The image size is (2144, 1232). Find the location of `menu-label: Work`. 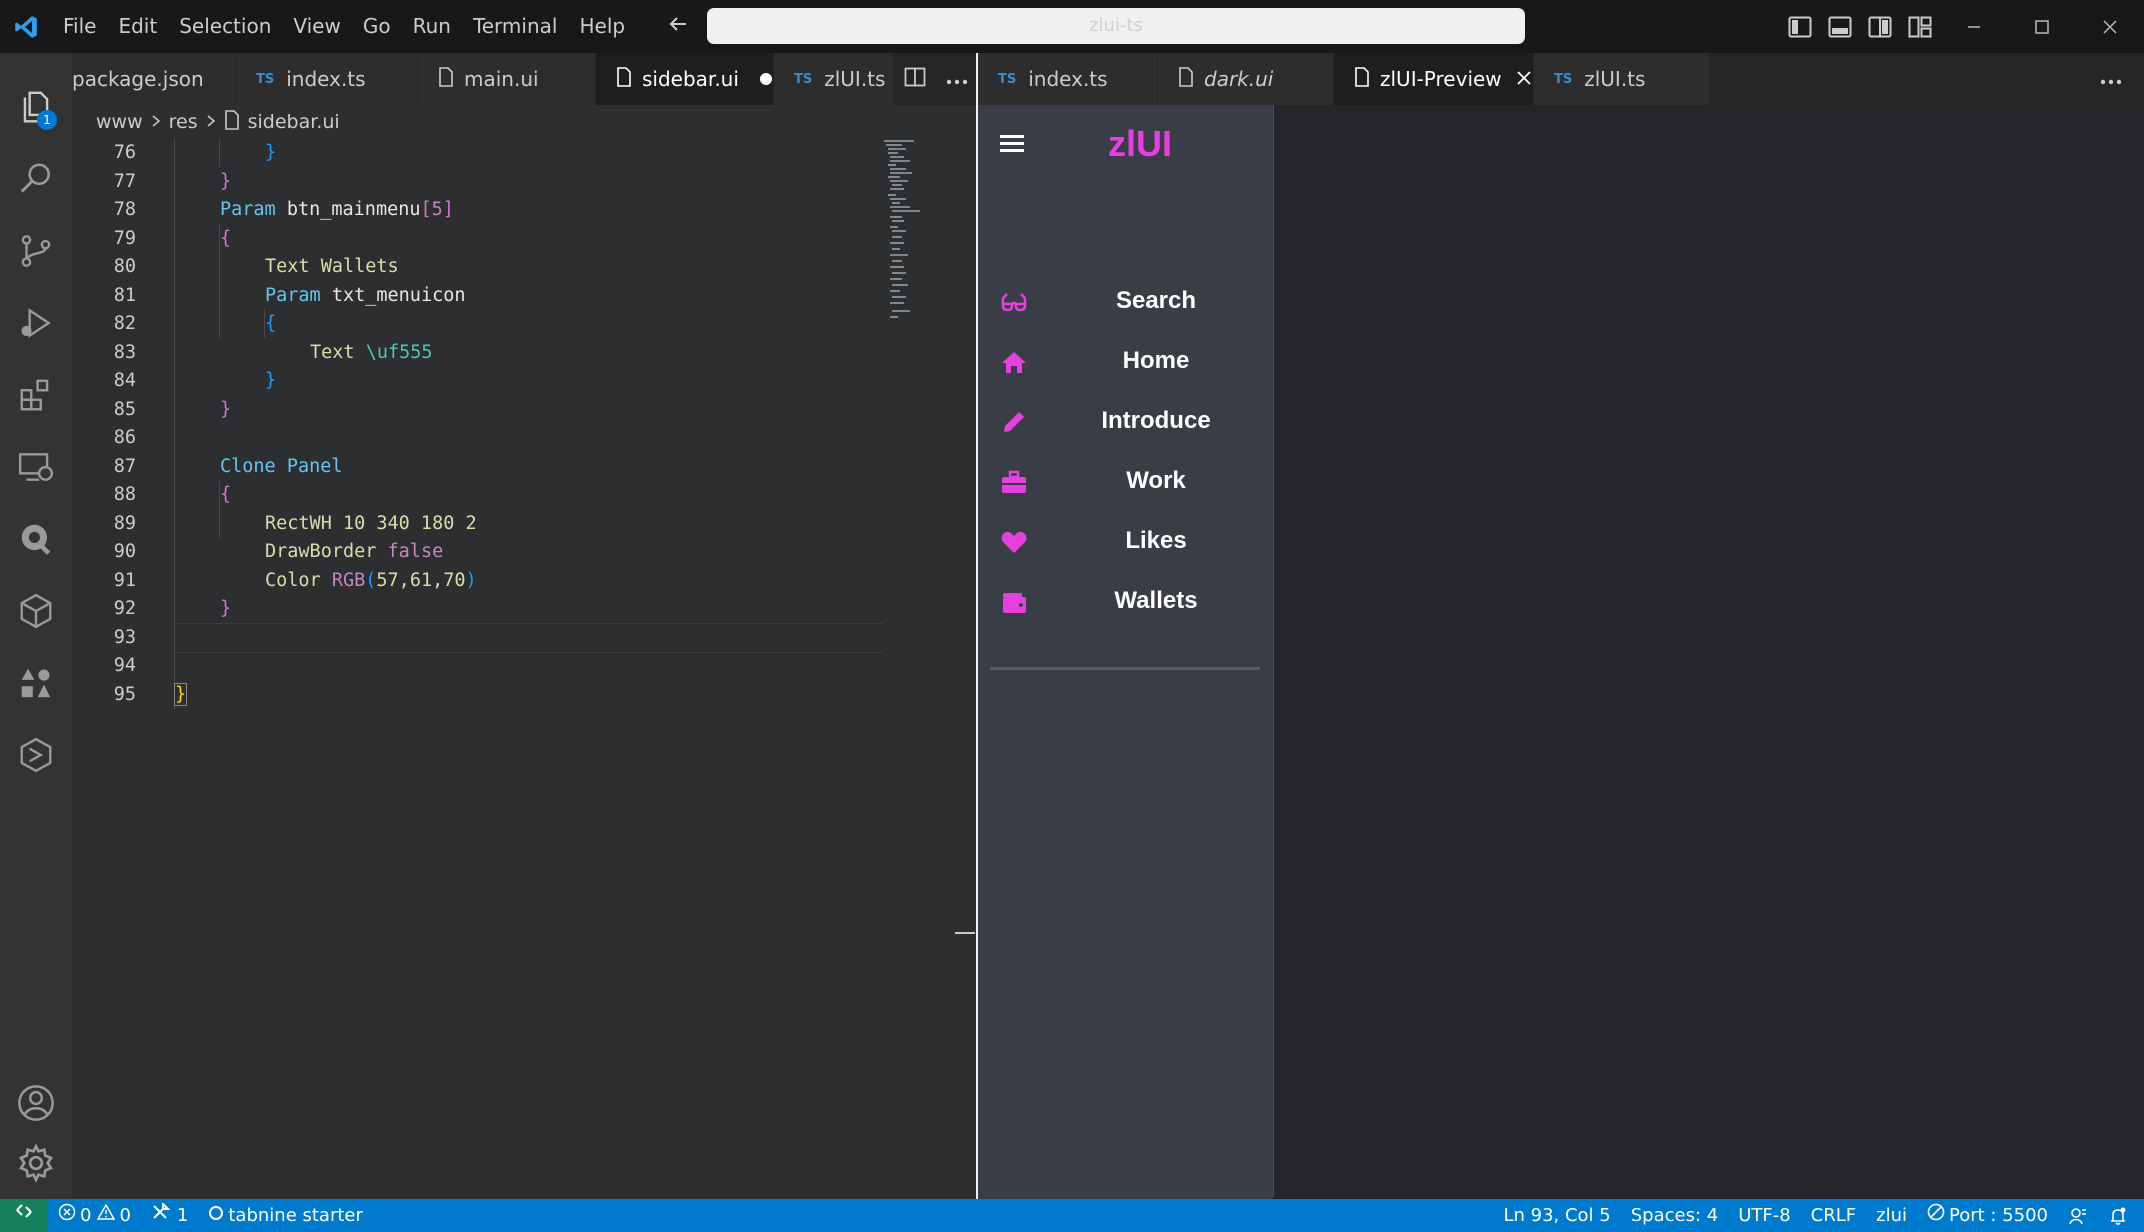

menu-label: Work is located at coordinates (1156, 480).